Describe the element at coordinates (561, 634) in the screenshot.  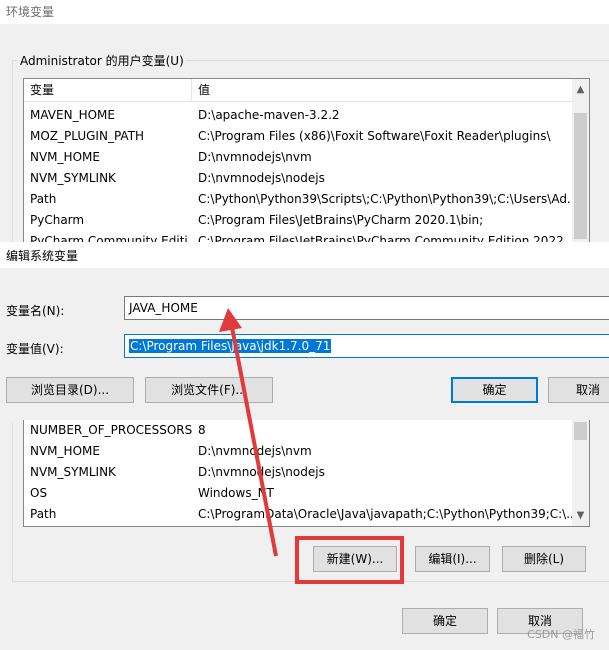
I see `watermark: CSDN @福竹` at that location.